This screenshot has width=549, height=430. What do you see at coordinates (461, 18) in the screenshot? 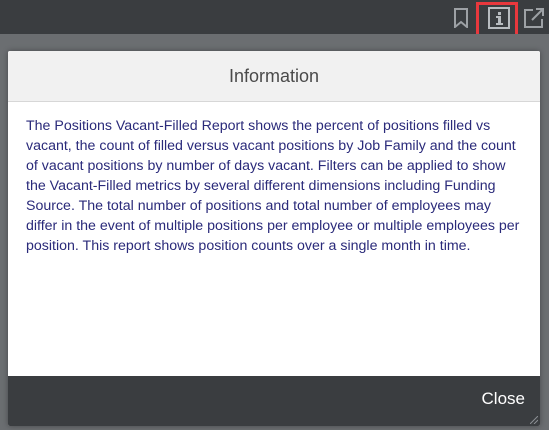
I see `bookmark-icon` at bounding box center [461, 18].